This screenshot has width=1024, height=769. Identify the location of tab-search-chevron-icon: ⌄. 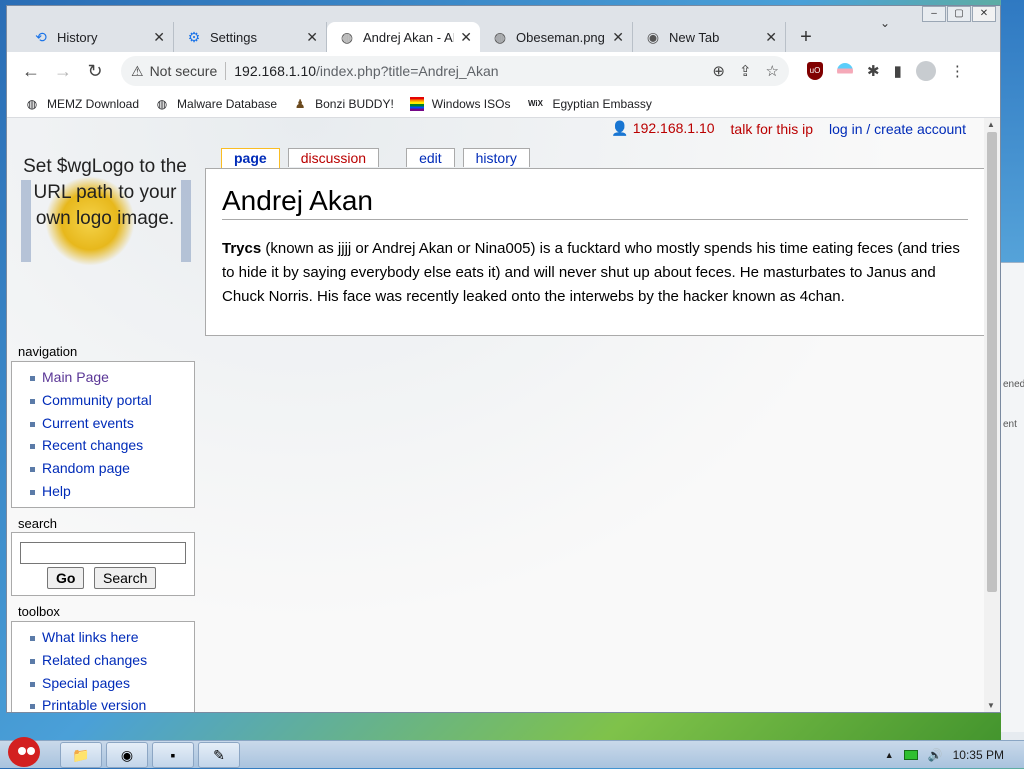
(885, 23).